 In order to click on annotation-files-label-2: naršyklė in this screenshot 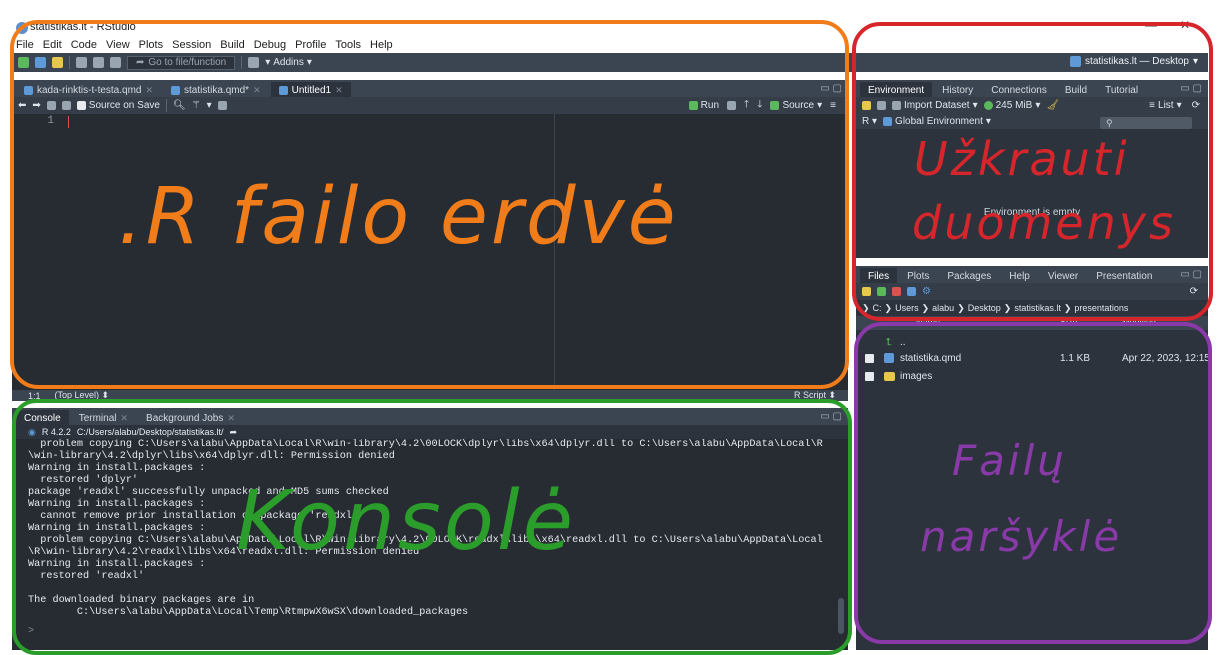, I will do `click(1021, 536)`.